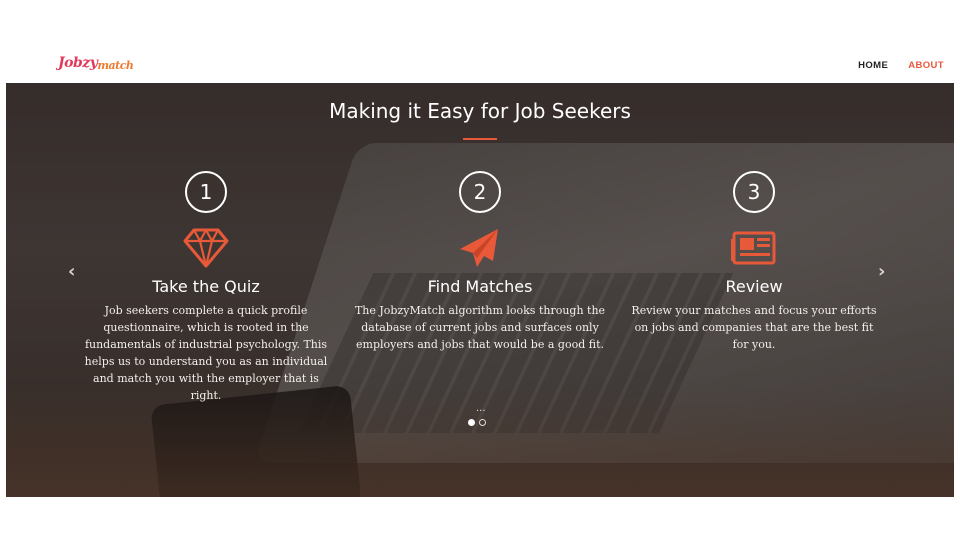 The image size is (960, 540). Describe the element at coordinates (480, 248) in the screenshot. I see `paper-plane-icon` at that location.